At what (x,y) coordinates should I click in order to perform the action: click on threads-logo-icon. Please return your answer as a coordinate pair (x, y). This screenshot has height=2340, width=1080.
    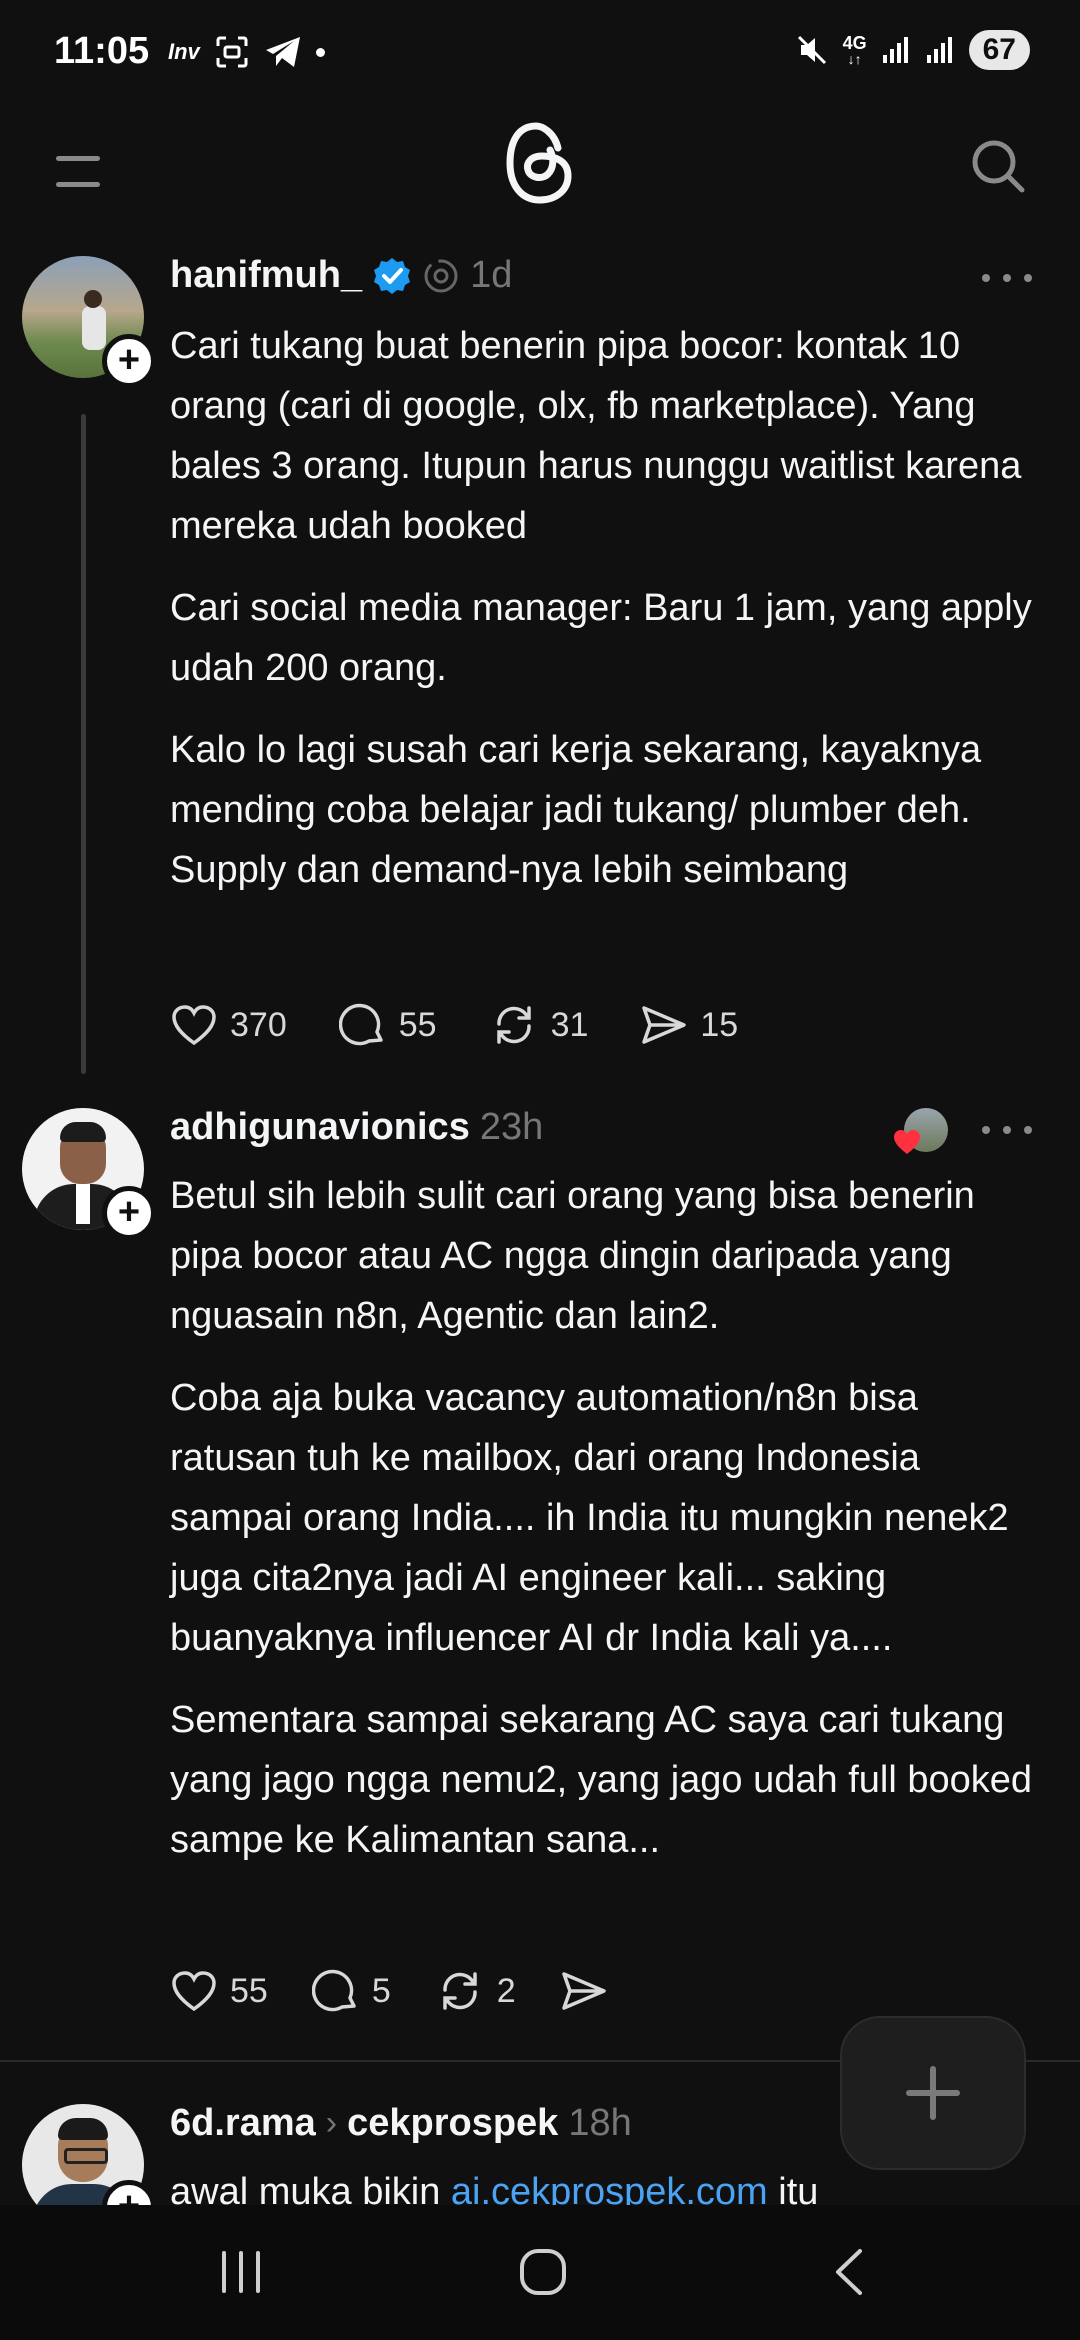
    Looking at the image, I should click on (540, 163).